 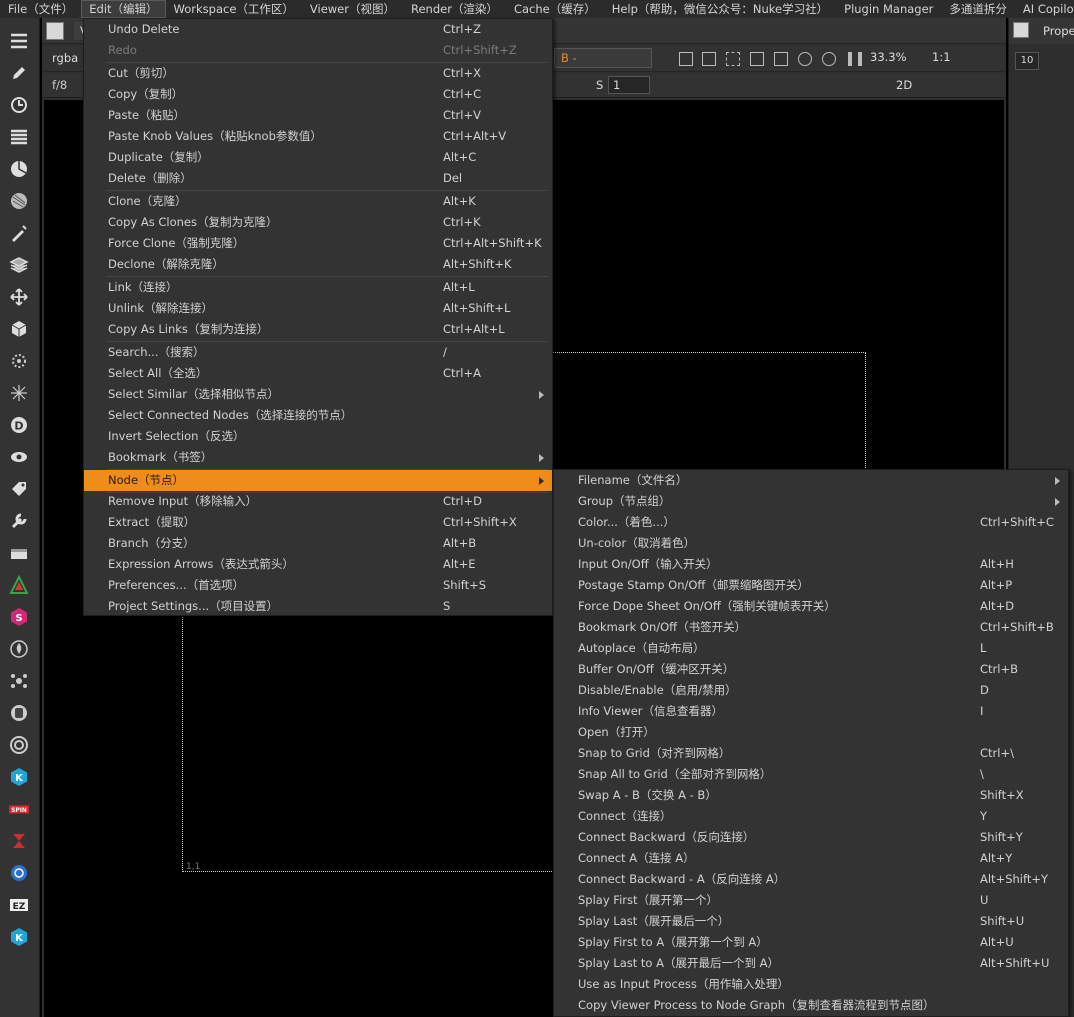 What do you see at coordinates (811, 963) in the screenshot?
I see `menu-item-splay-last-to-a: Splay Last to A（展开最后一个到 A） Alt+Shift+U` at bounding box center [811, 963].